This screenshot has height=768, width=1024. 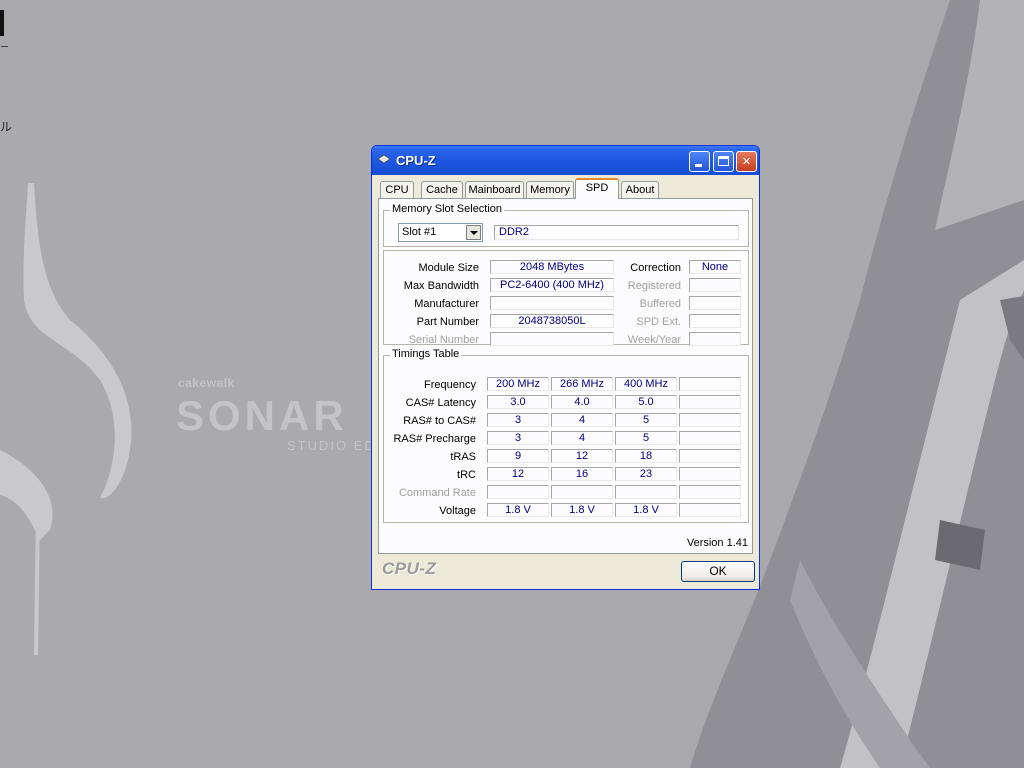 What do you see at coordinates (450, 385) in the screenshot?
I see `timing-row-label: Frequency` at bounding box center [450, 385].